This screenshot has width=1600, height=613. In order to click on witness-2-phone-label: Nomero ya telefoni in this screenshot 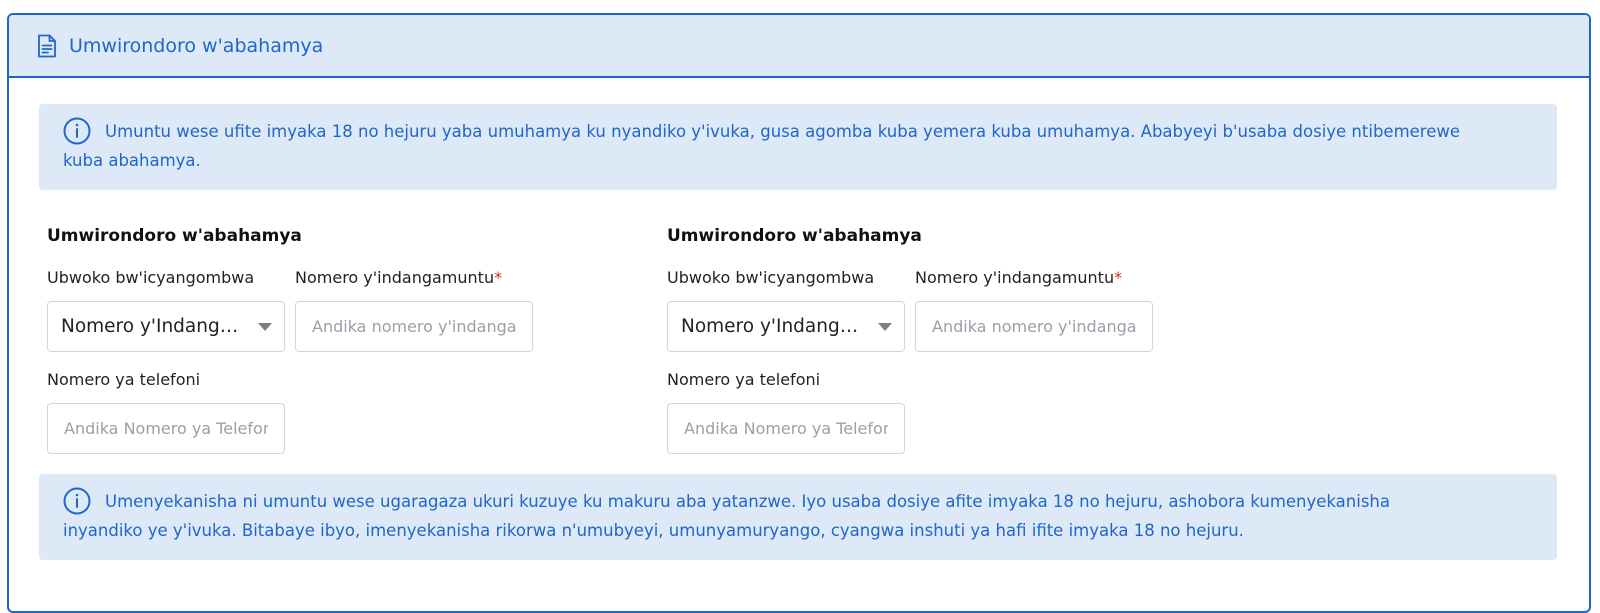, I will do `click(744, 379)`.